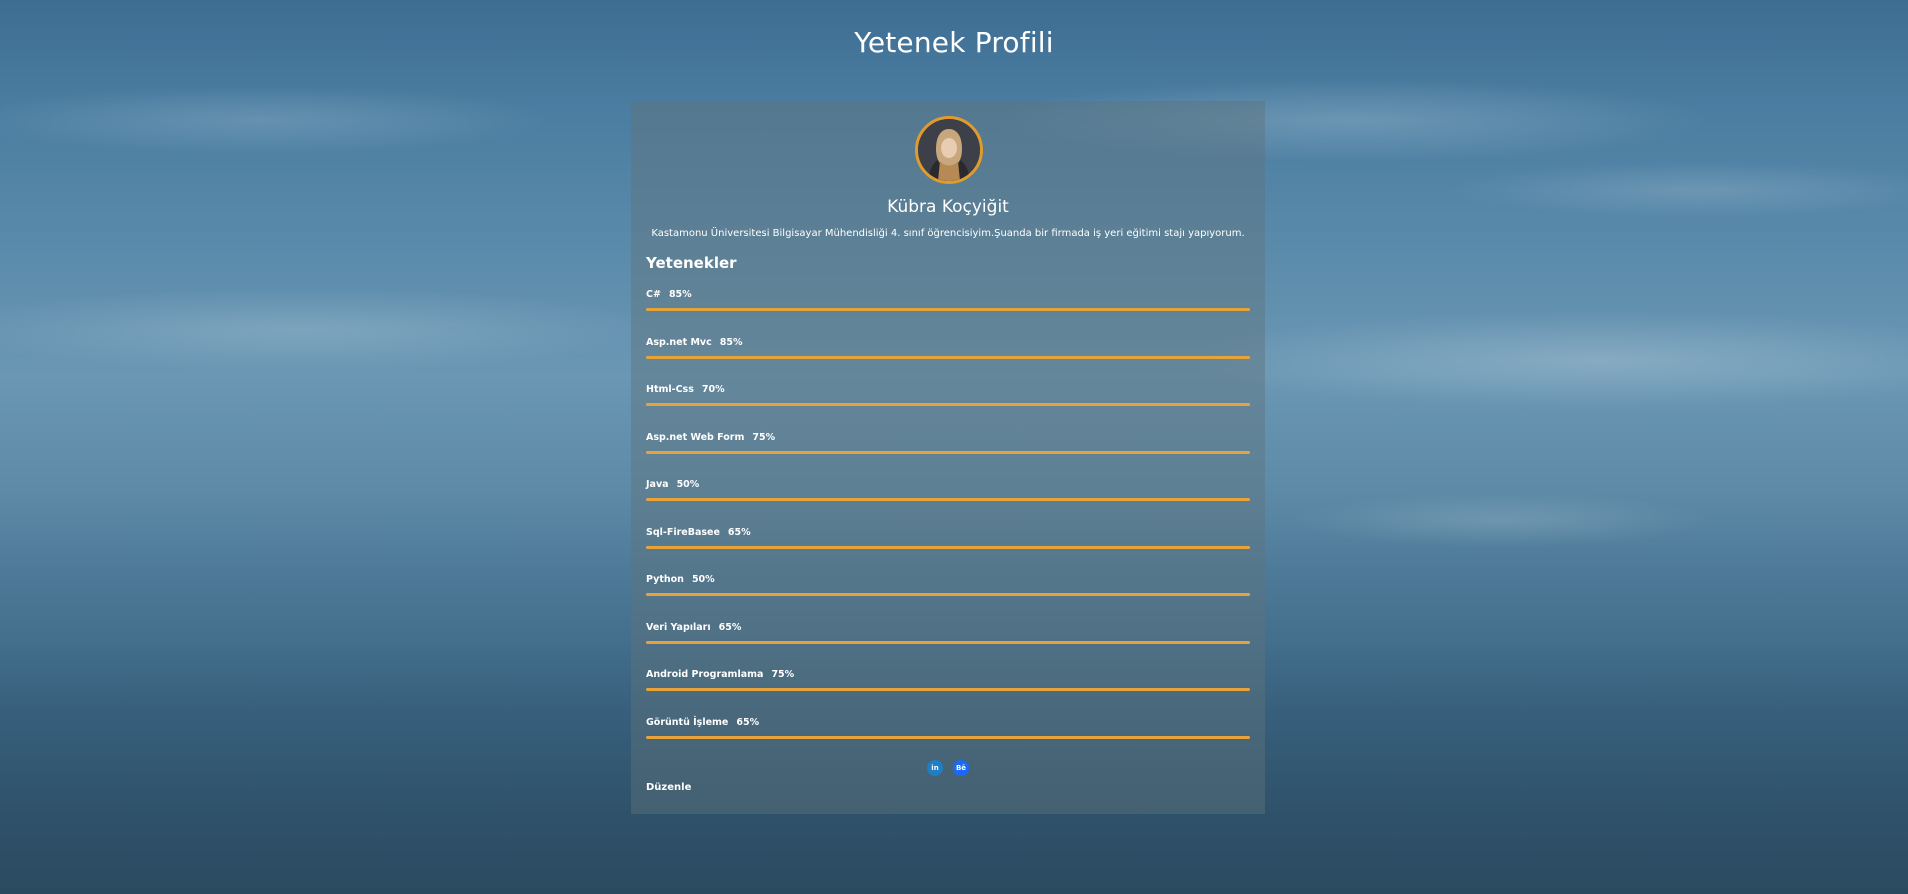 The height and width of the screenshot is (894, 1908). Describe the element at coordinates (948, 437) in the screenshot. I see `skill-label: Asp.net Web Form 75%` at that location.